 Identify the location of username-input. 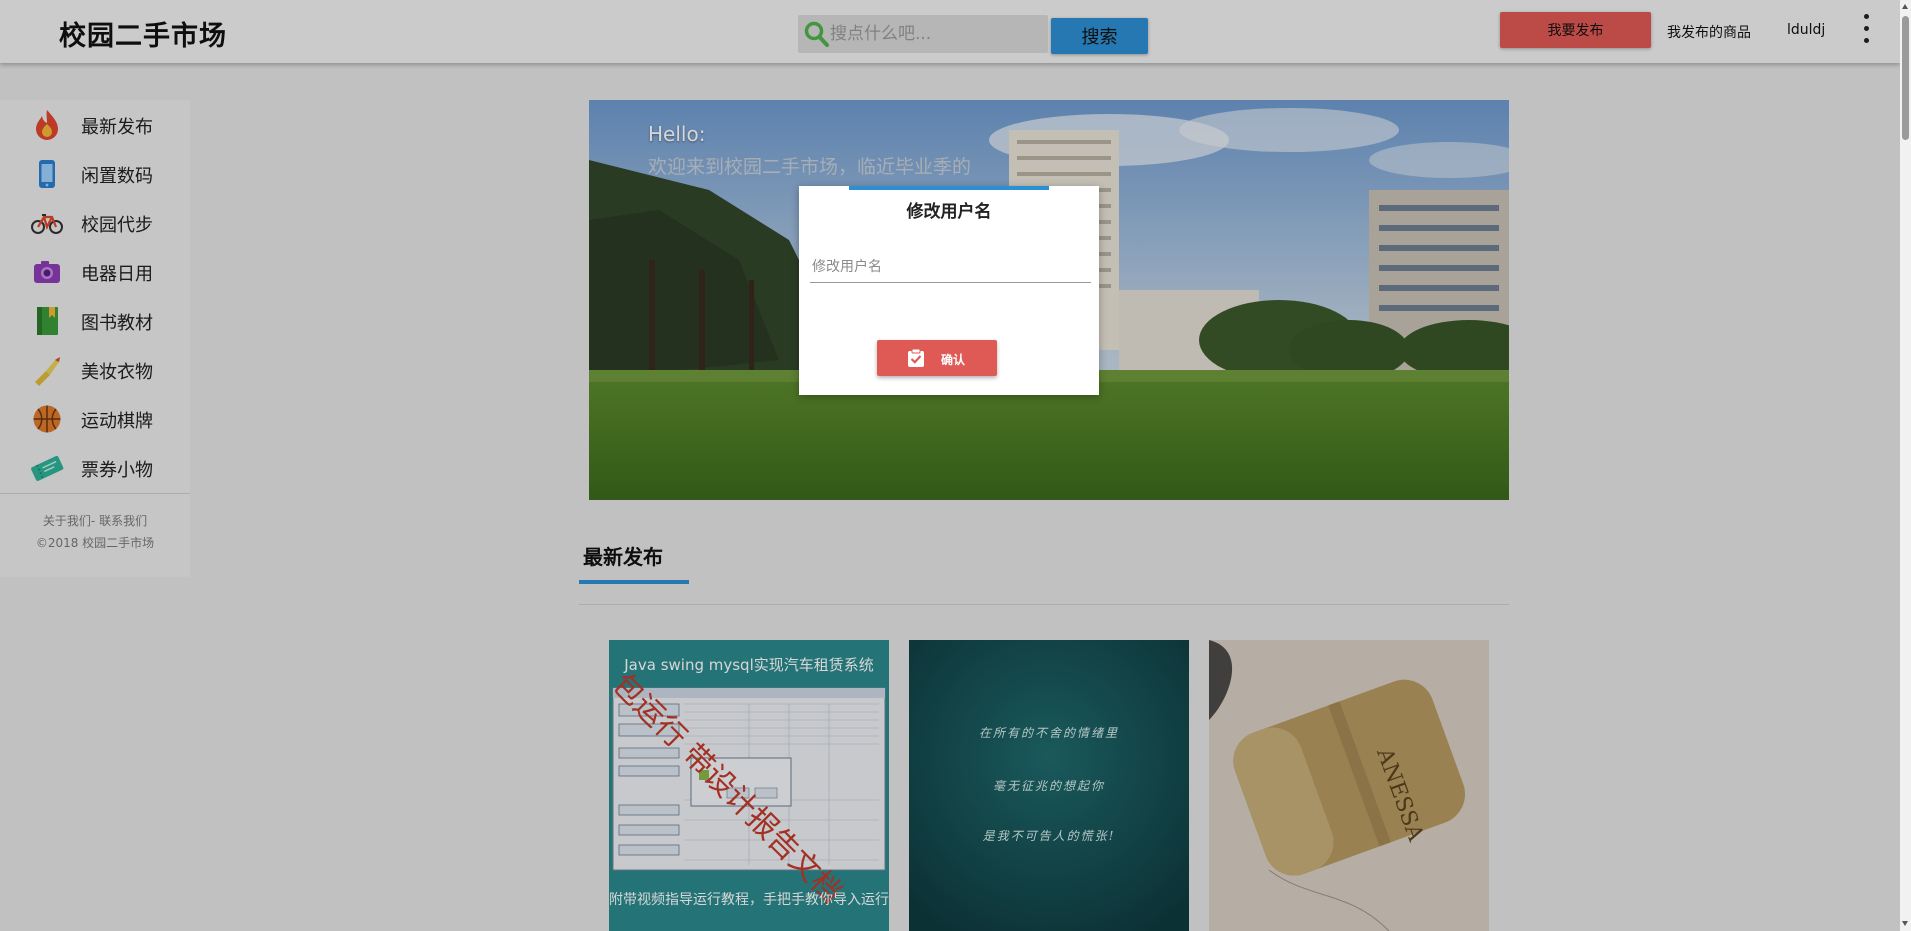
(950, 267).